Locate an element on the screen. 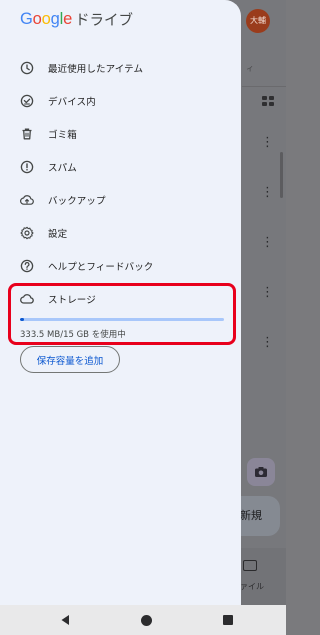 This screenshot has height=635, width=320. scrollbar is located at coordinates (281, 175).